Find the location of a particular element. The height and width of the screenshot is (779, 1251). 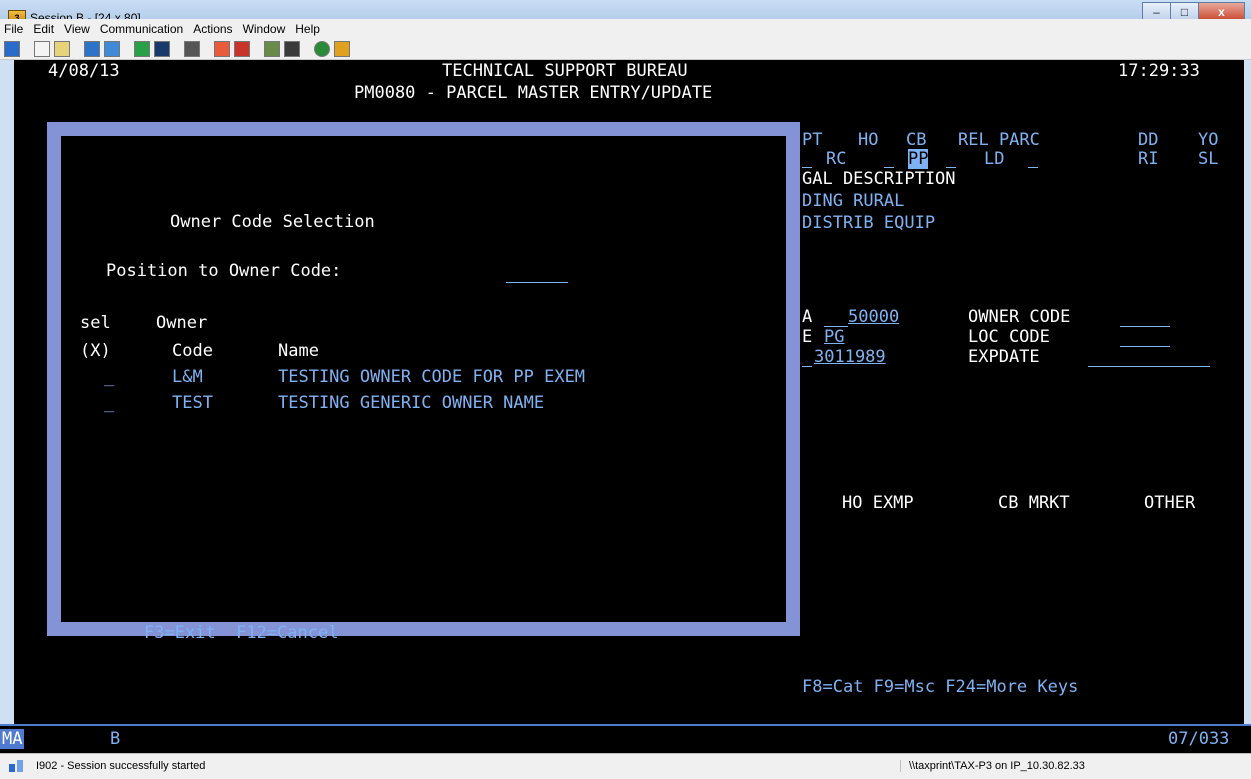

menu-actions: Actions is located at coordinates (212, 29).